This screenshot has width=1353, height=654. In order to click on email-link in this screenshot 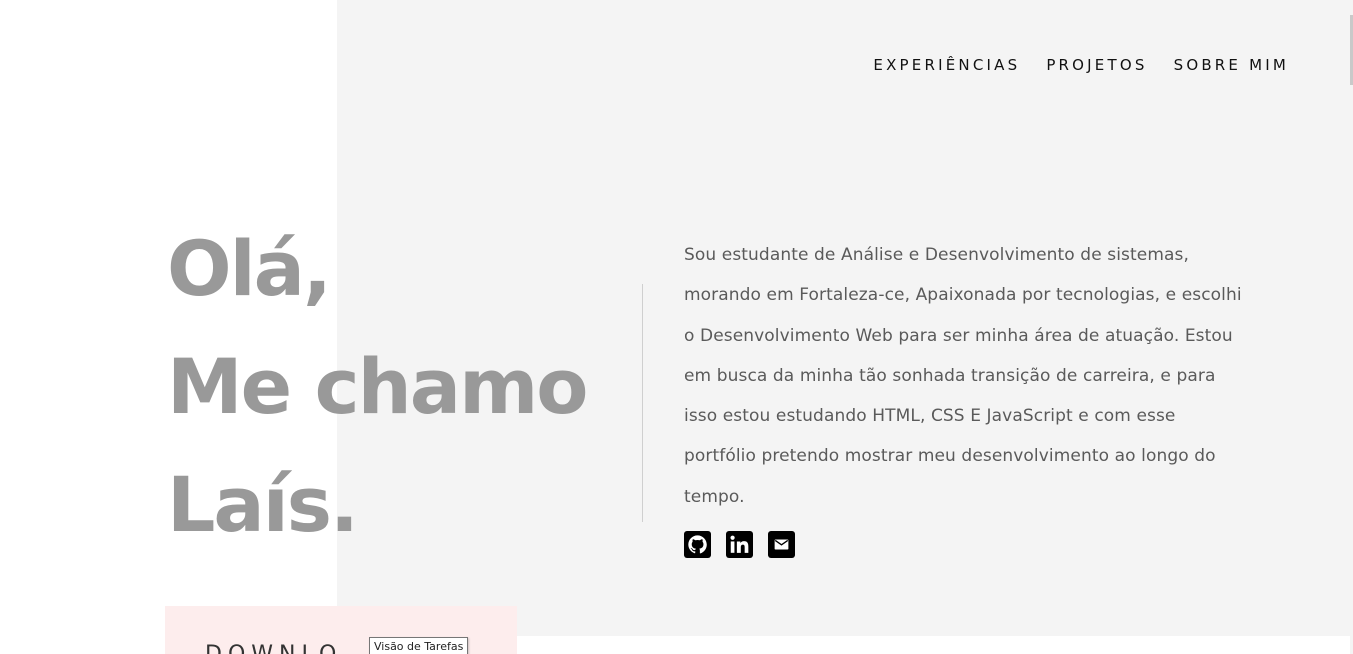, I will do `click(781, 544)`.